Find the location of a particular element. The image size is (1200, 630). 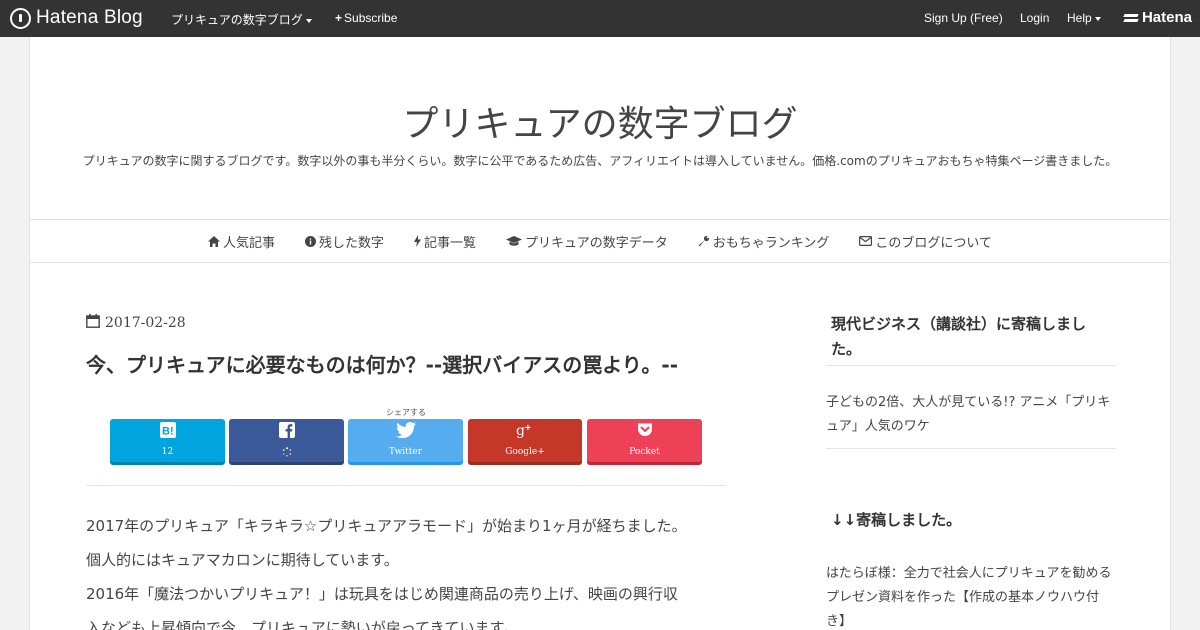

nav-label: このブログについて is located at coordinates (934, 243).